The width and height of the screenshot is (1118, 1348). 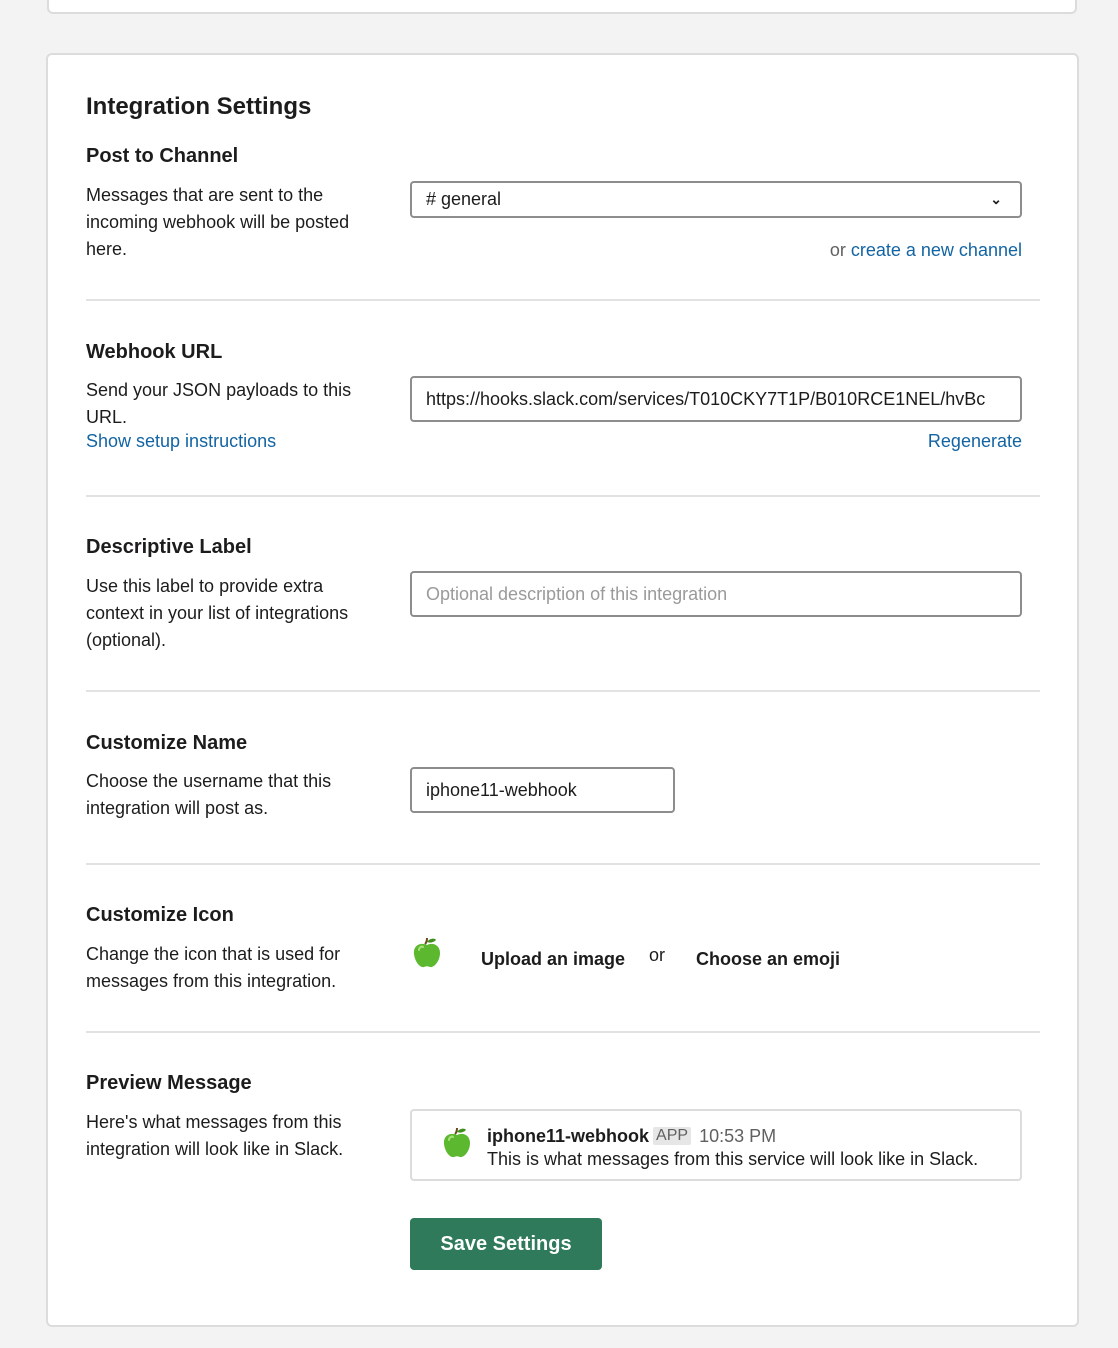 I want to click on create-channel-note: or create a new channel, so click(x=835, y=250).